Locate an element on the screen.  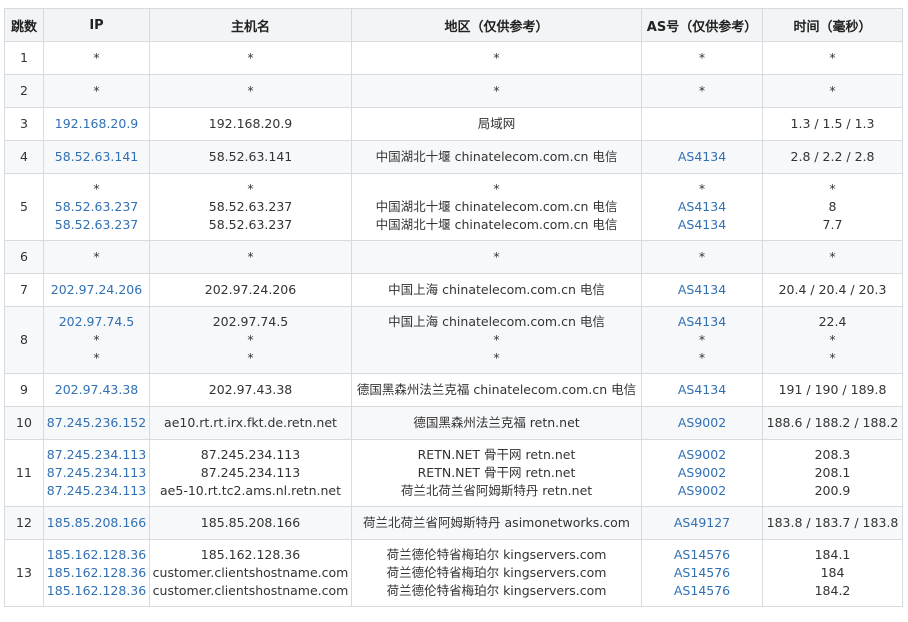
table-row: 6 * * * * * is located at coordinates (453, 257).